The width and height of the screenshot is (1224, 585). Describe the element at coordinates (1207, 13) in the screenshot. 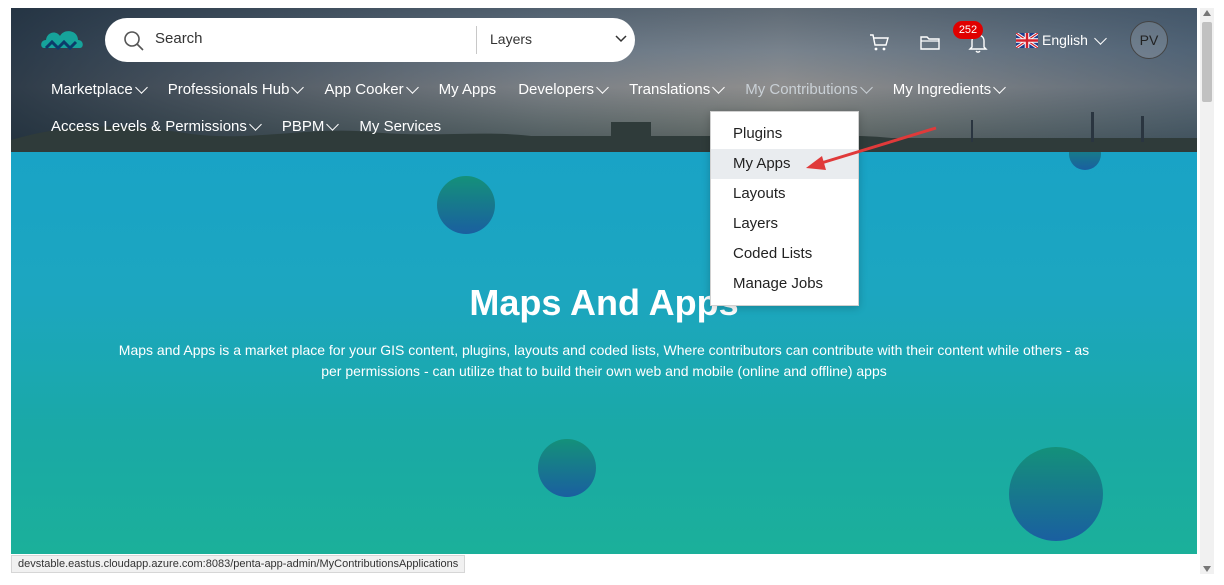

I see `scroll-up-icon` at that location.